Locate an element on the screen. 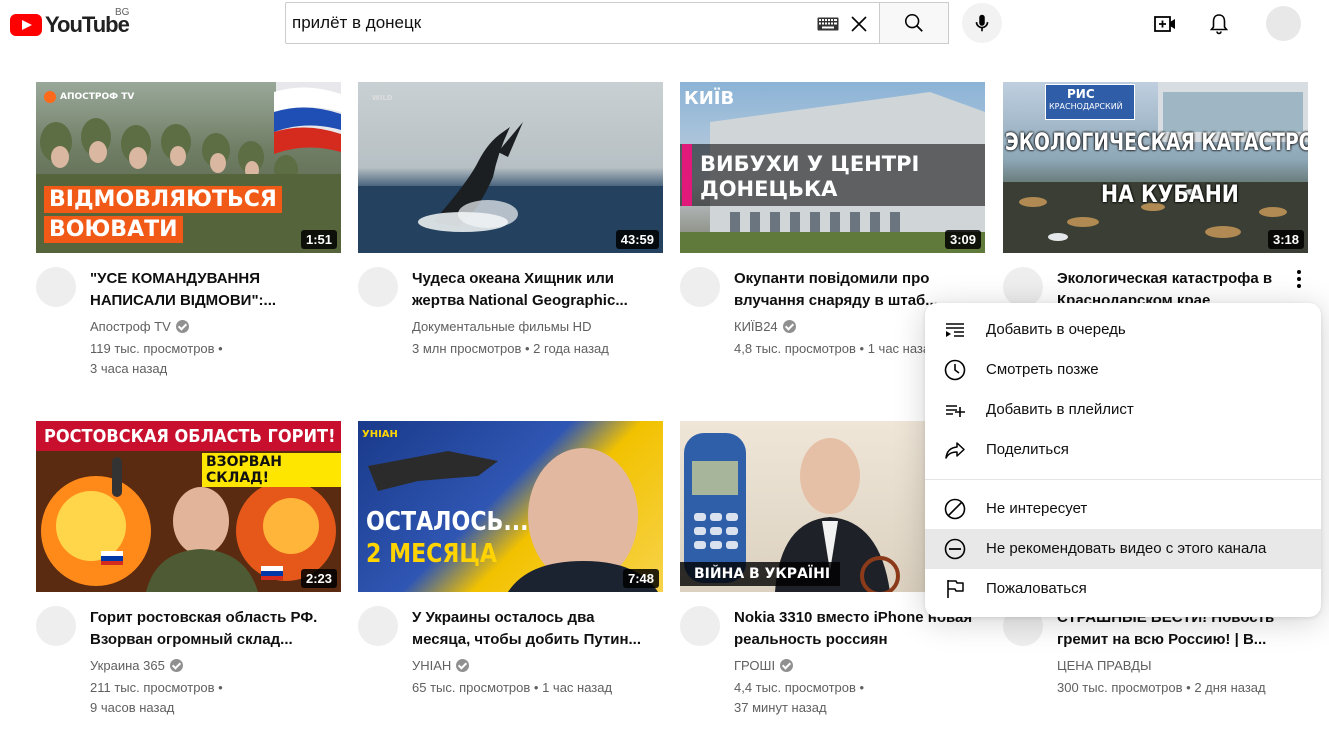 The width and height of the screenshot is (1329, 732). channel-name: Документальные фильмы HD is located at coordinates (501, 326).